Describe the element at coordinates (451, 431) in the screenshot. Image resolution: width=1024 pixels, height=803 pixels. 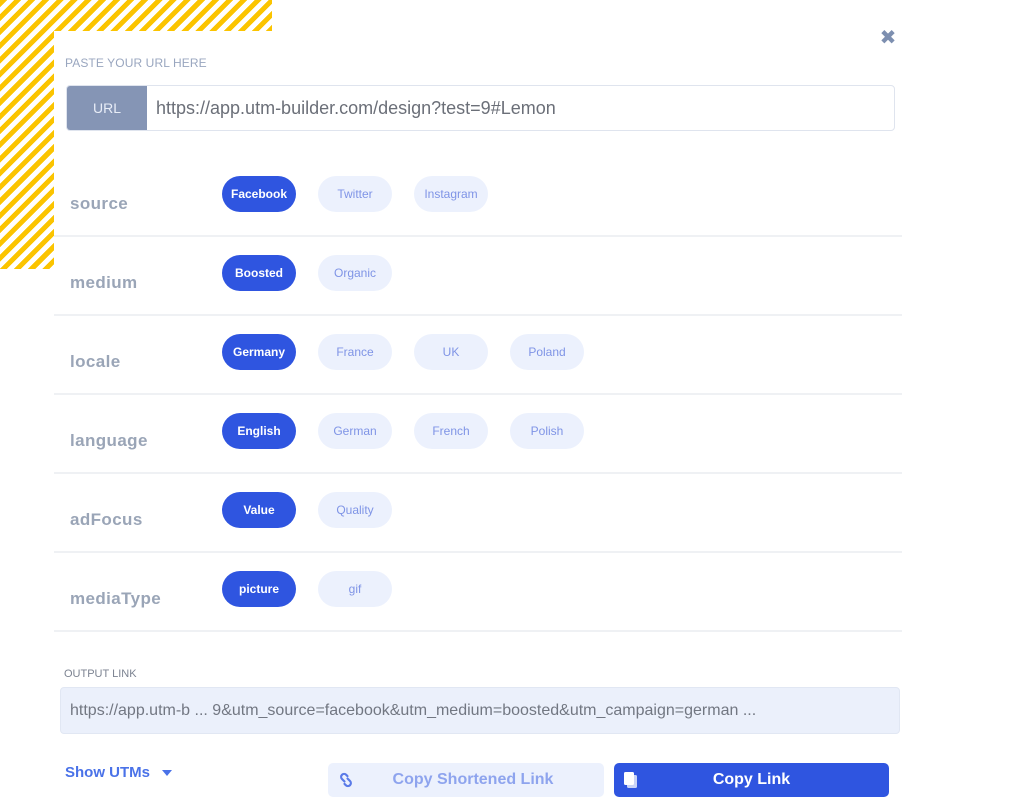
I see `option-chip-french: French` at that location.